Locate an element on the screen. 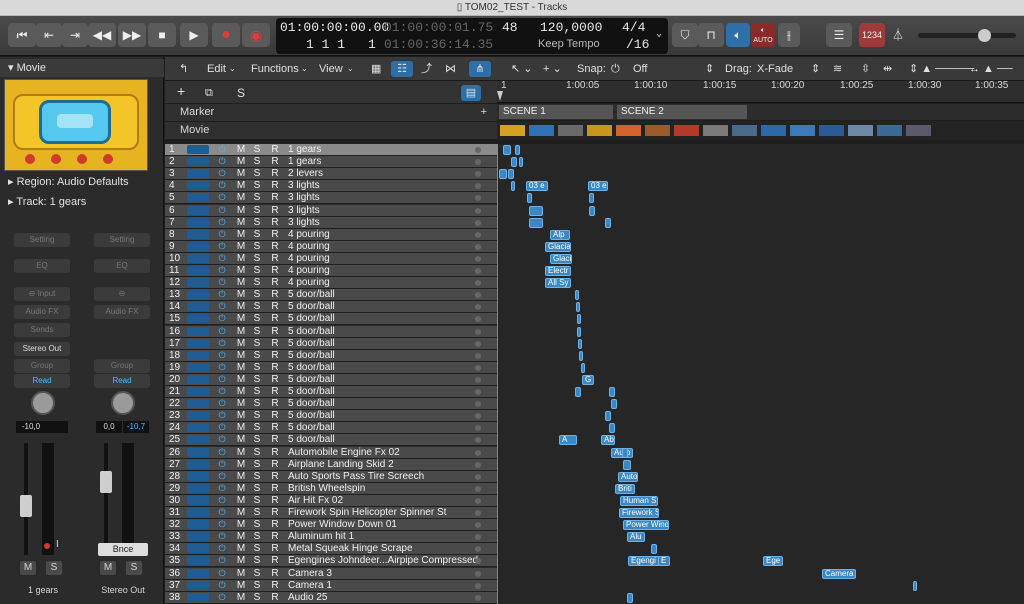 The height and width of the screenshot is (604, 1024). track-name: 3 lights is located at coordinates (304, 197).